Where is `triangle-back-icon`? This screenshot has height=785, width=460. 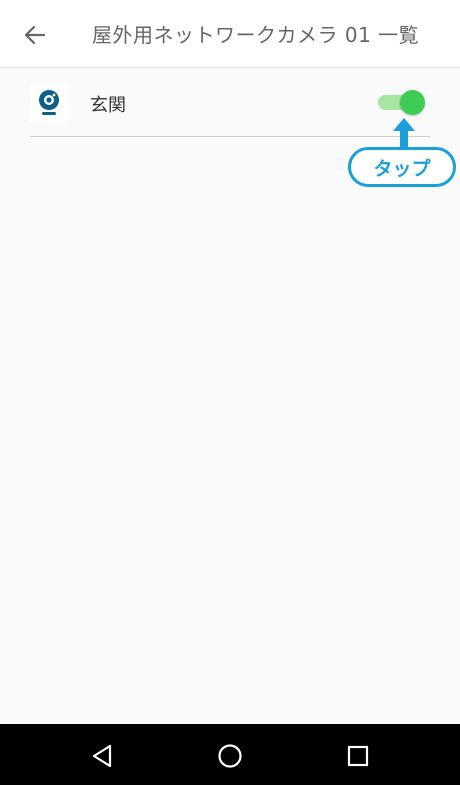 triangle-back-icon is located at coordinates (102, 756).